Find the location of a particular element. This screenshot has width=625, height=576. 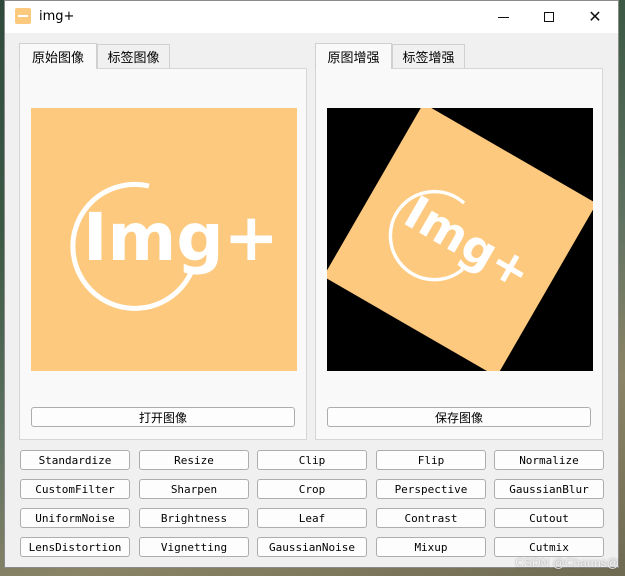

aug-button-flip: Flip is located at coordinates (431, 460).